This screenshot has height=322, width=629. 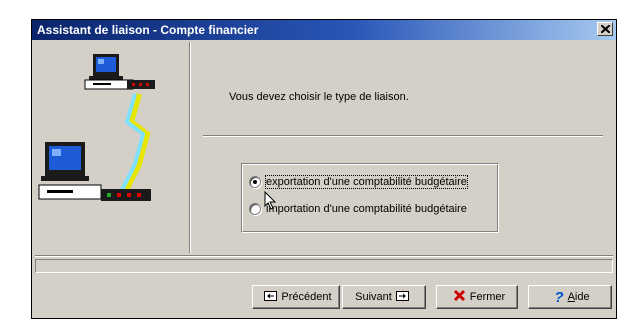 What do you see at coordinates (373, 297) in the screenshot?
I see `next-label: Suivant` at bounding box center [373, 297].